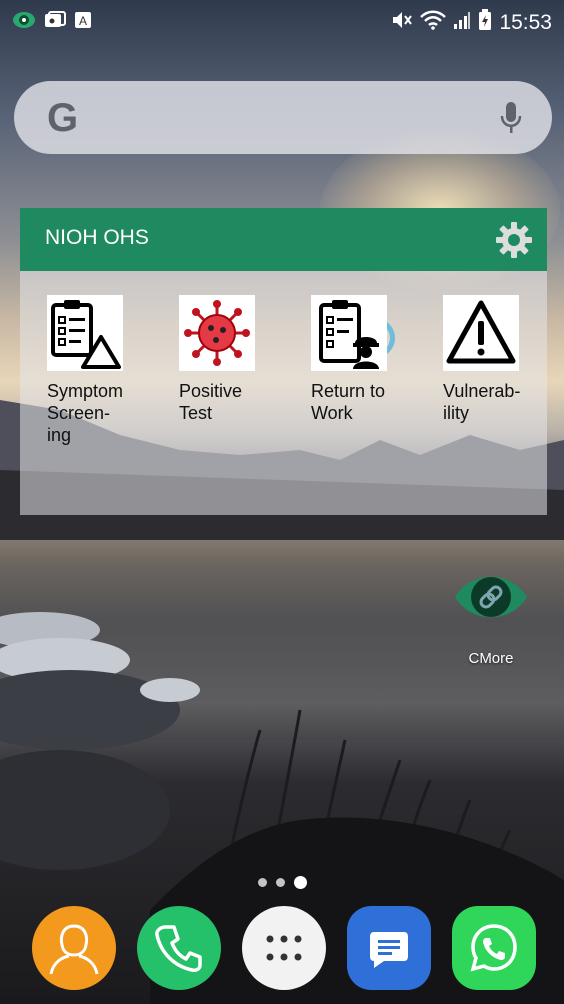  What do you see at coordinates (211, 402) in the screenshot?
I see `tile-label: Positive Test` at bounding box center [211, 402].